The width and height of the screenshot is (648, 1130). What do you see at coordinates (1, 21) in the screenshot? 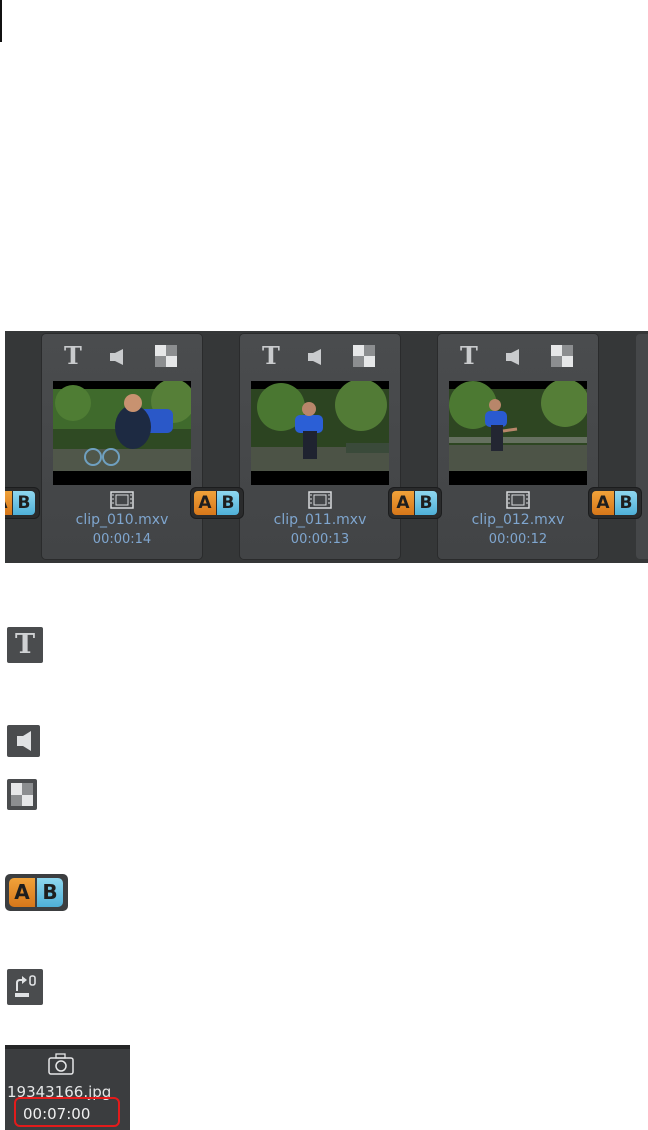
I see `page-edge-mark` at bounding box center [1, 21].